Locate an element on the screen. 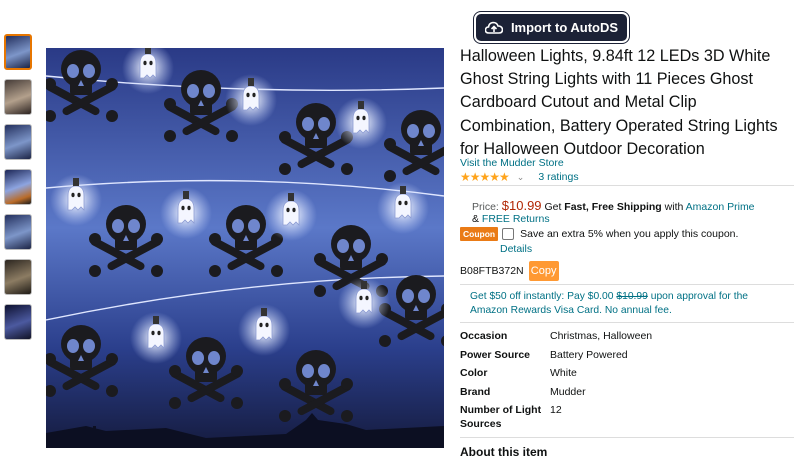 The image size is (800, 459). returns-pre: & is located at coordinates (477, 219).